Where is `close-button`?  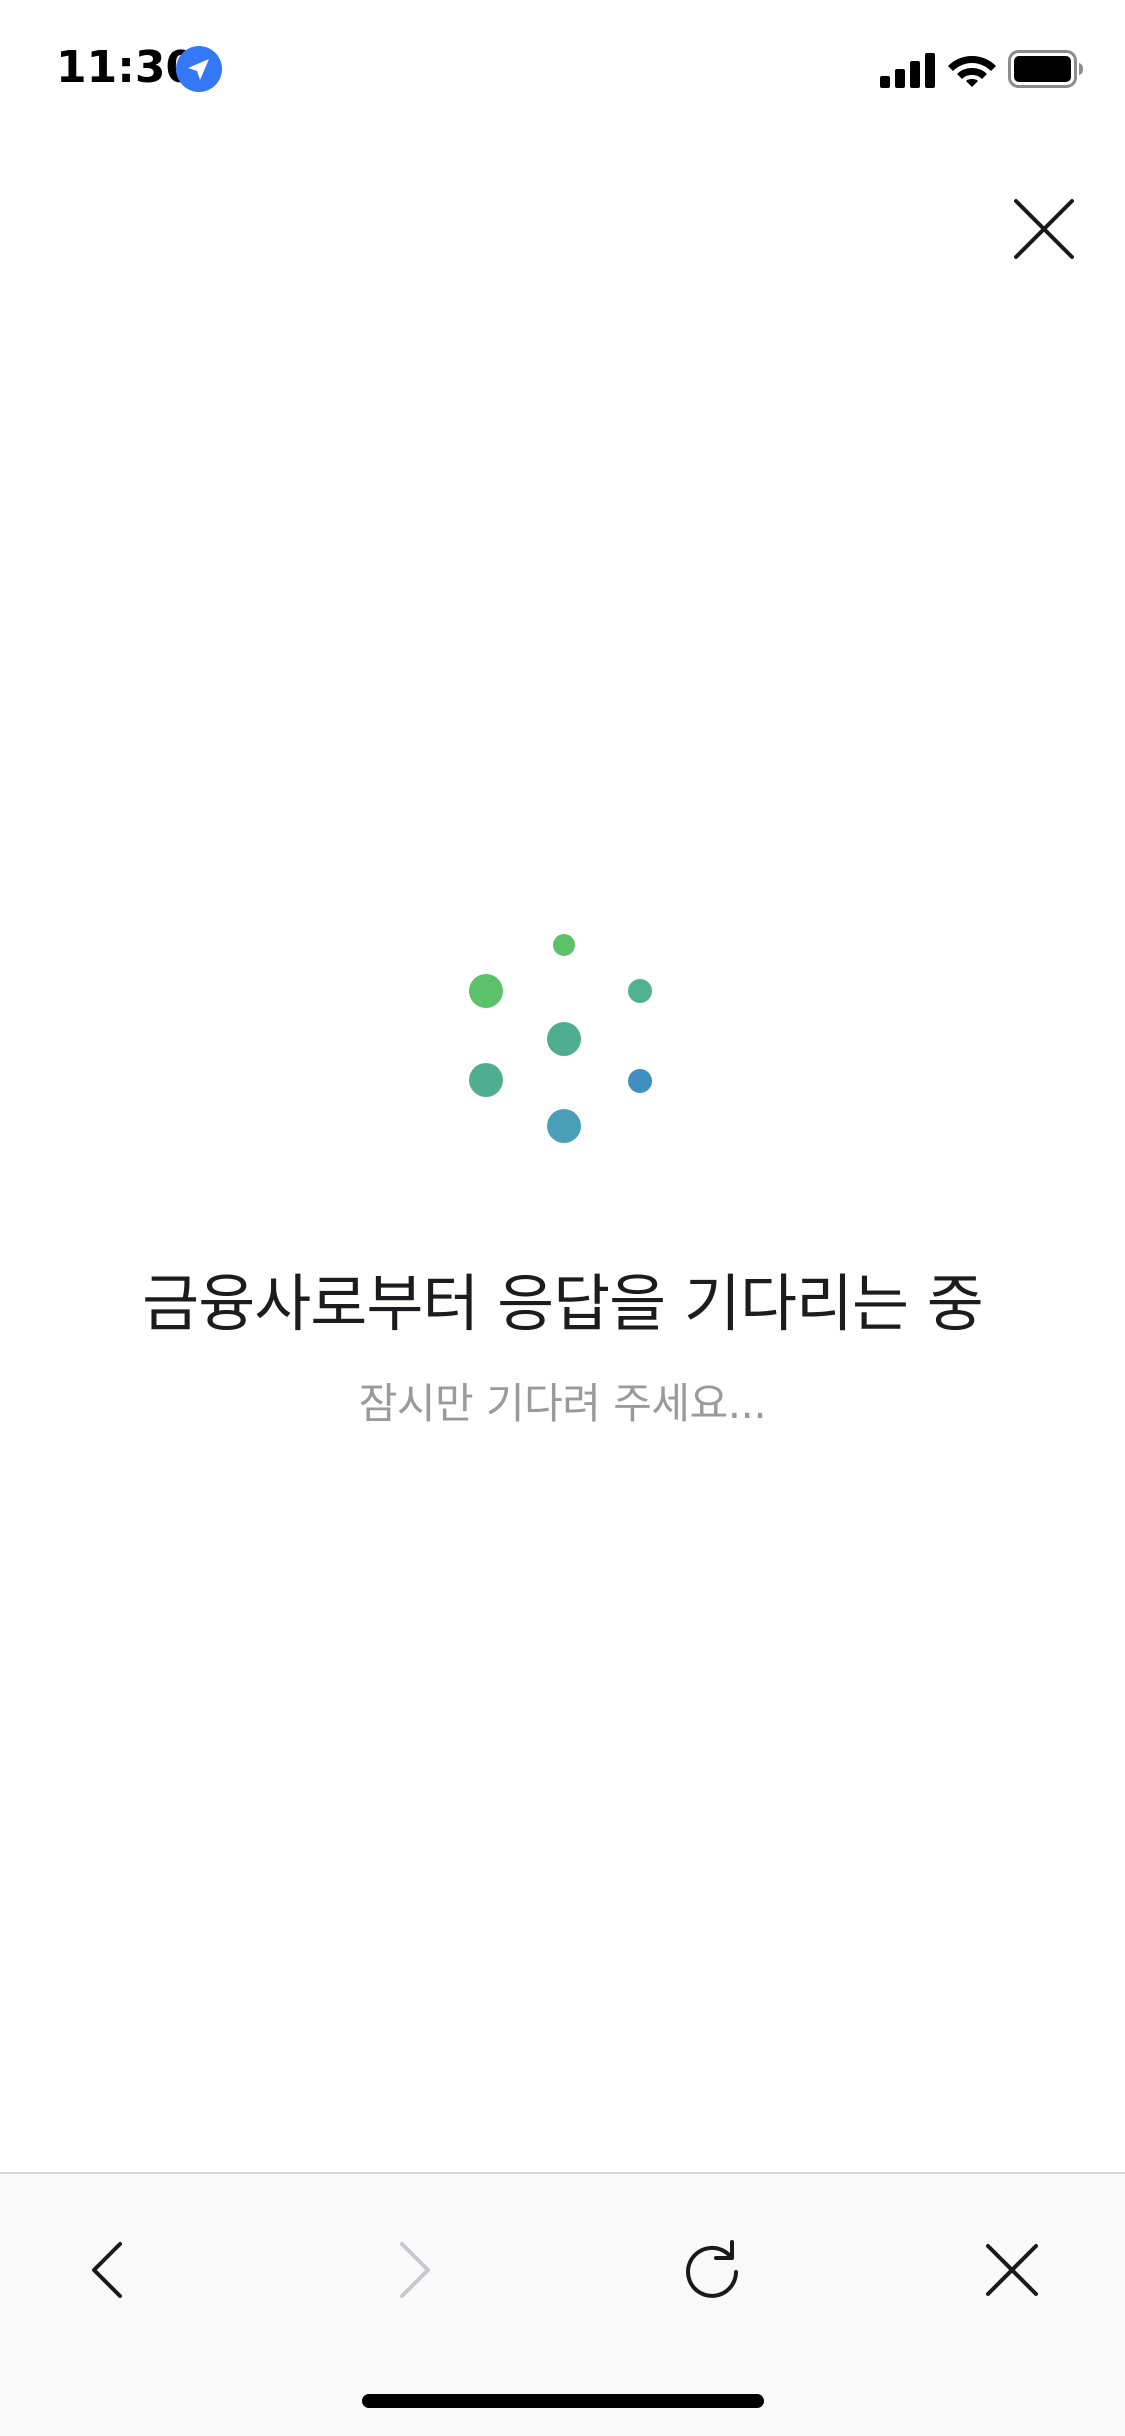 close-button is located at coordinates (1044, 229).